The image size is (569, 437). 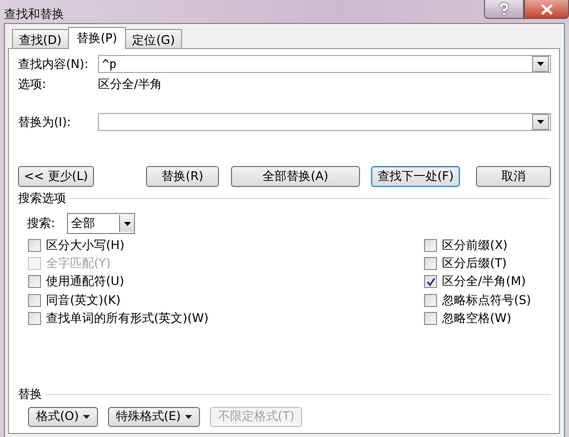 I want to click on checkbox-label: 区分大小写(H), so click(x=85, y=245).